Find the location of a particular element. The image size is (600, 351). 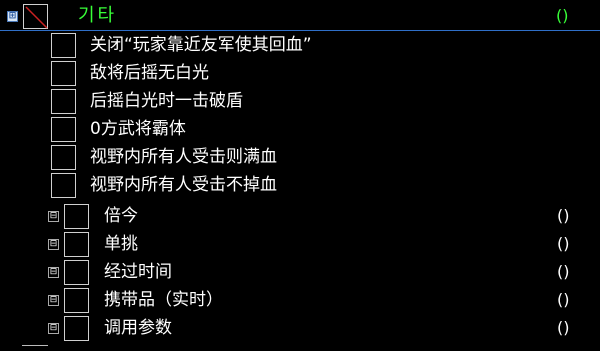

cheat-label: 后摇白光时一击破盾 is located at coordinates (166, 101).